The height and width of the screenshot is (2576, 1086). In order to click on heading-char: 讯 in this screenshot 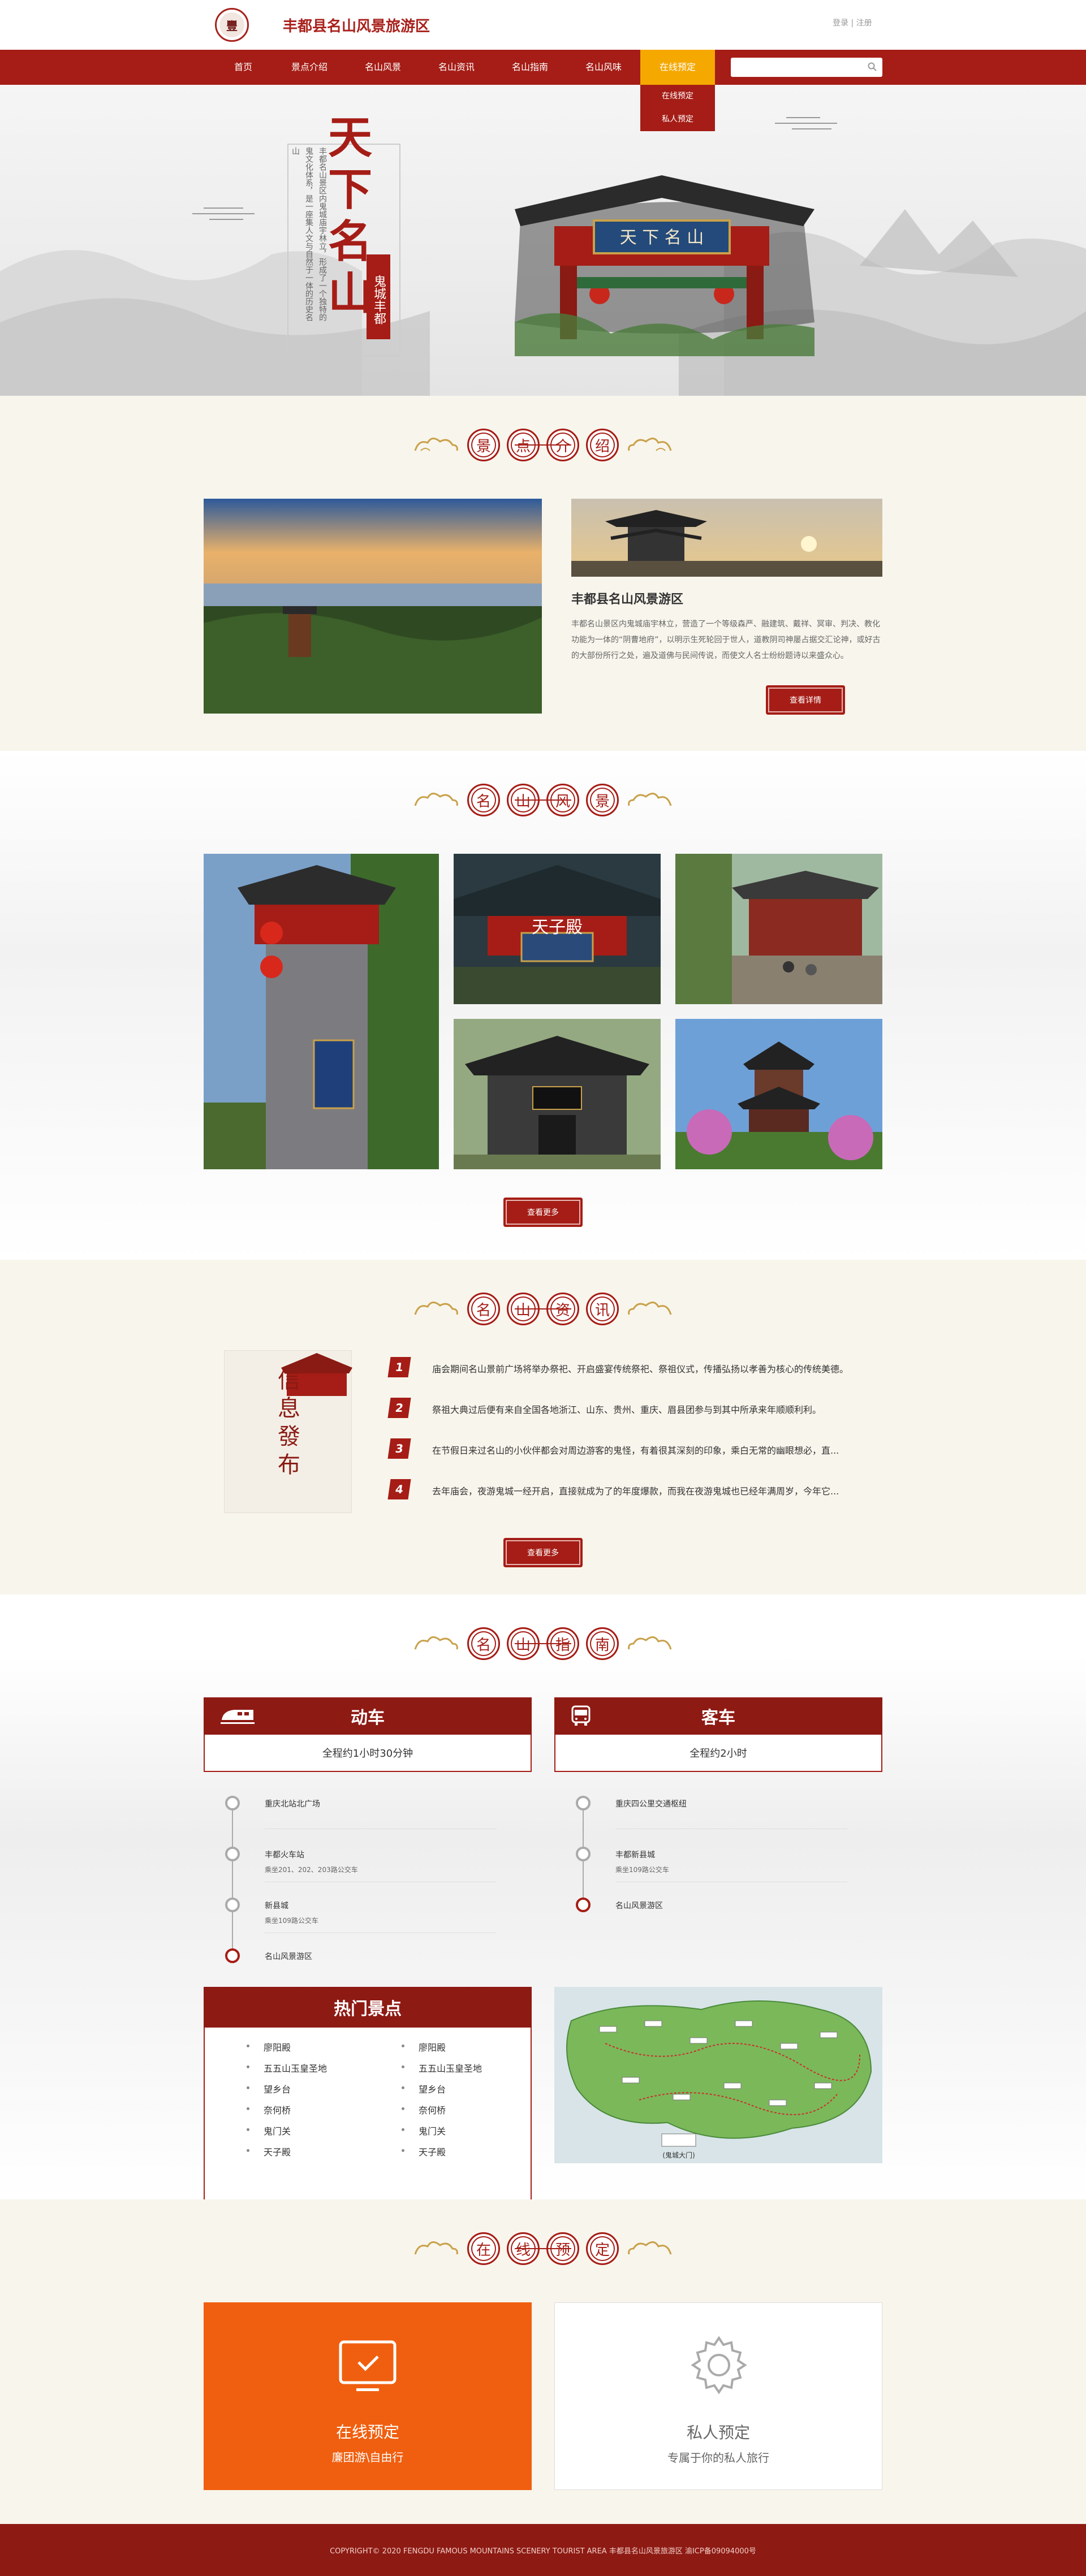, I will do `click(602, 1309)`.